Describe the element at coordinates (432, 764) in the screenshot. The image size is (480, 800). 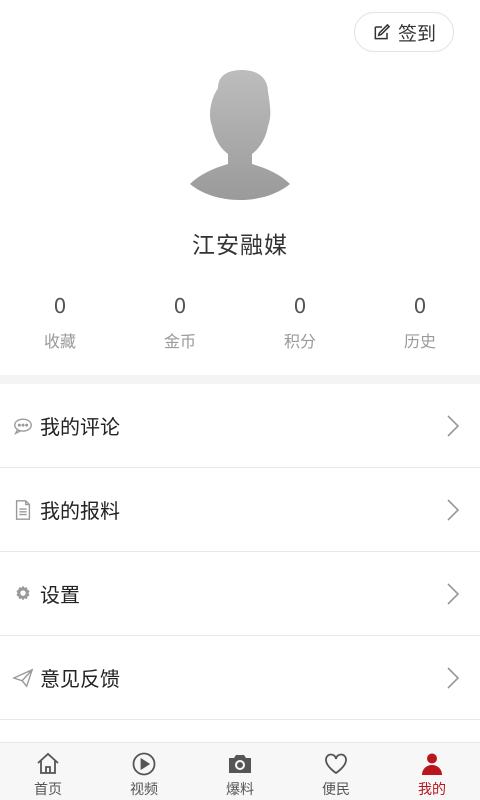
I see `user-icon` at that location.